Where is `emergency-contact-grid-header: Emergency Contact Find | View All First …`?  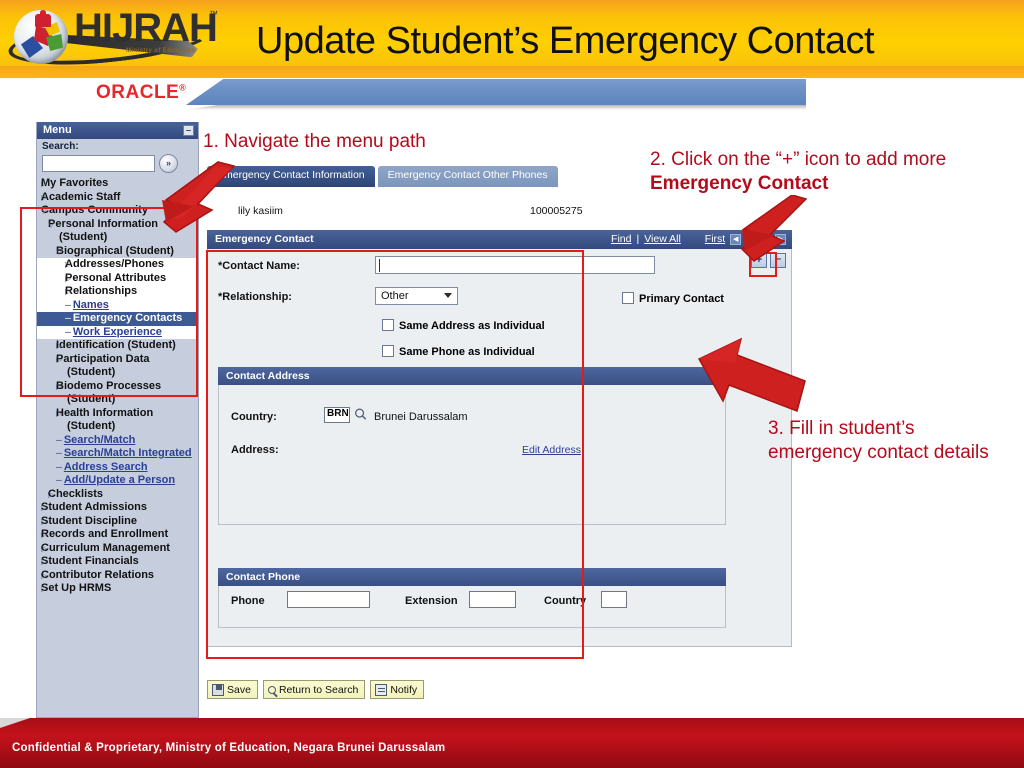
emergency-contact-grid-header: Emergency Contact Find | View All First … is located at coordinates (499, 239).